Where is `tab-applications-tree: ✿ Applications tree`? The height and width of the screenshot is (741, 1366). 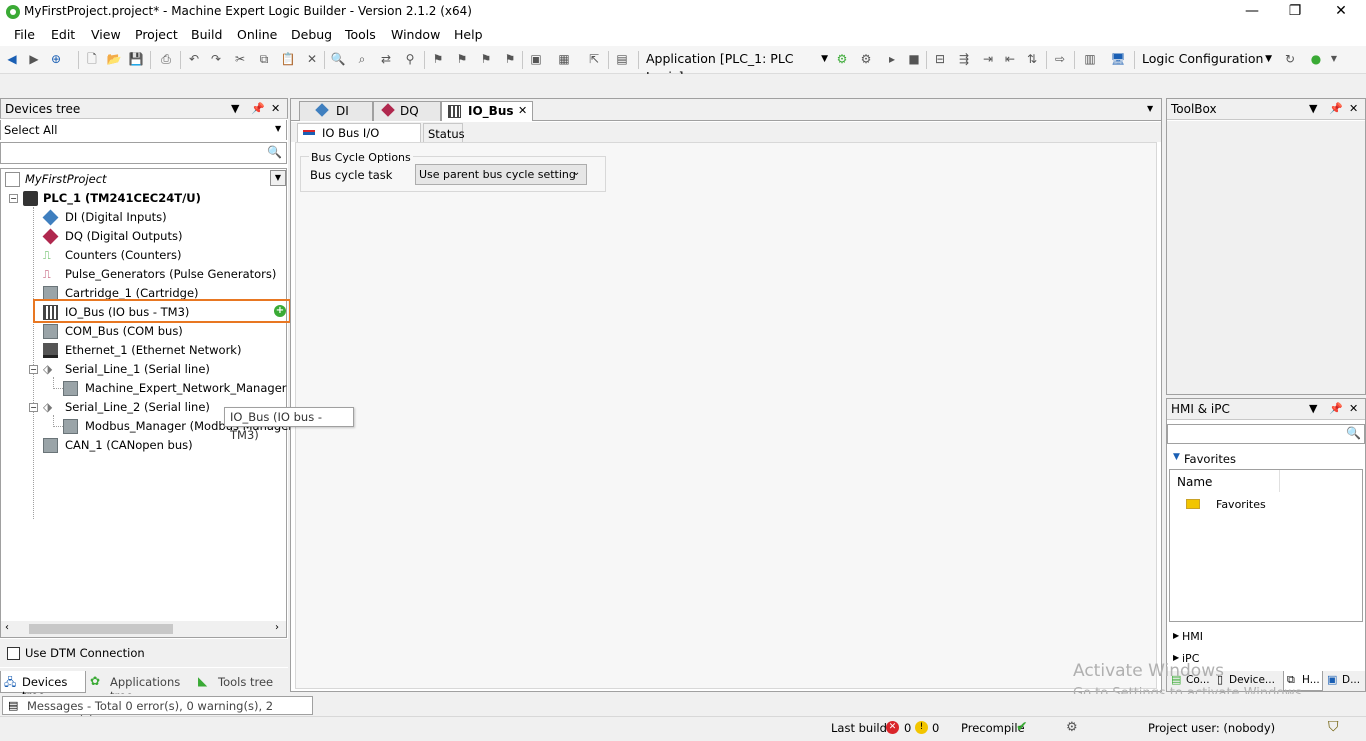
tab-applications-tree: ✿ Applications tree is located at coordinates (141, 687).